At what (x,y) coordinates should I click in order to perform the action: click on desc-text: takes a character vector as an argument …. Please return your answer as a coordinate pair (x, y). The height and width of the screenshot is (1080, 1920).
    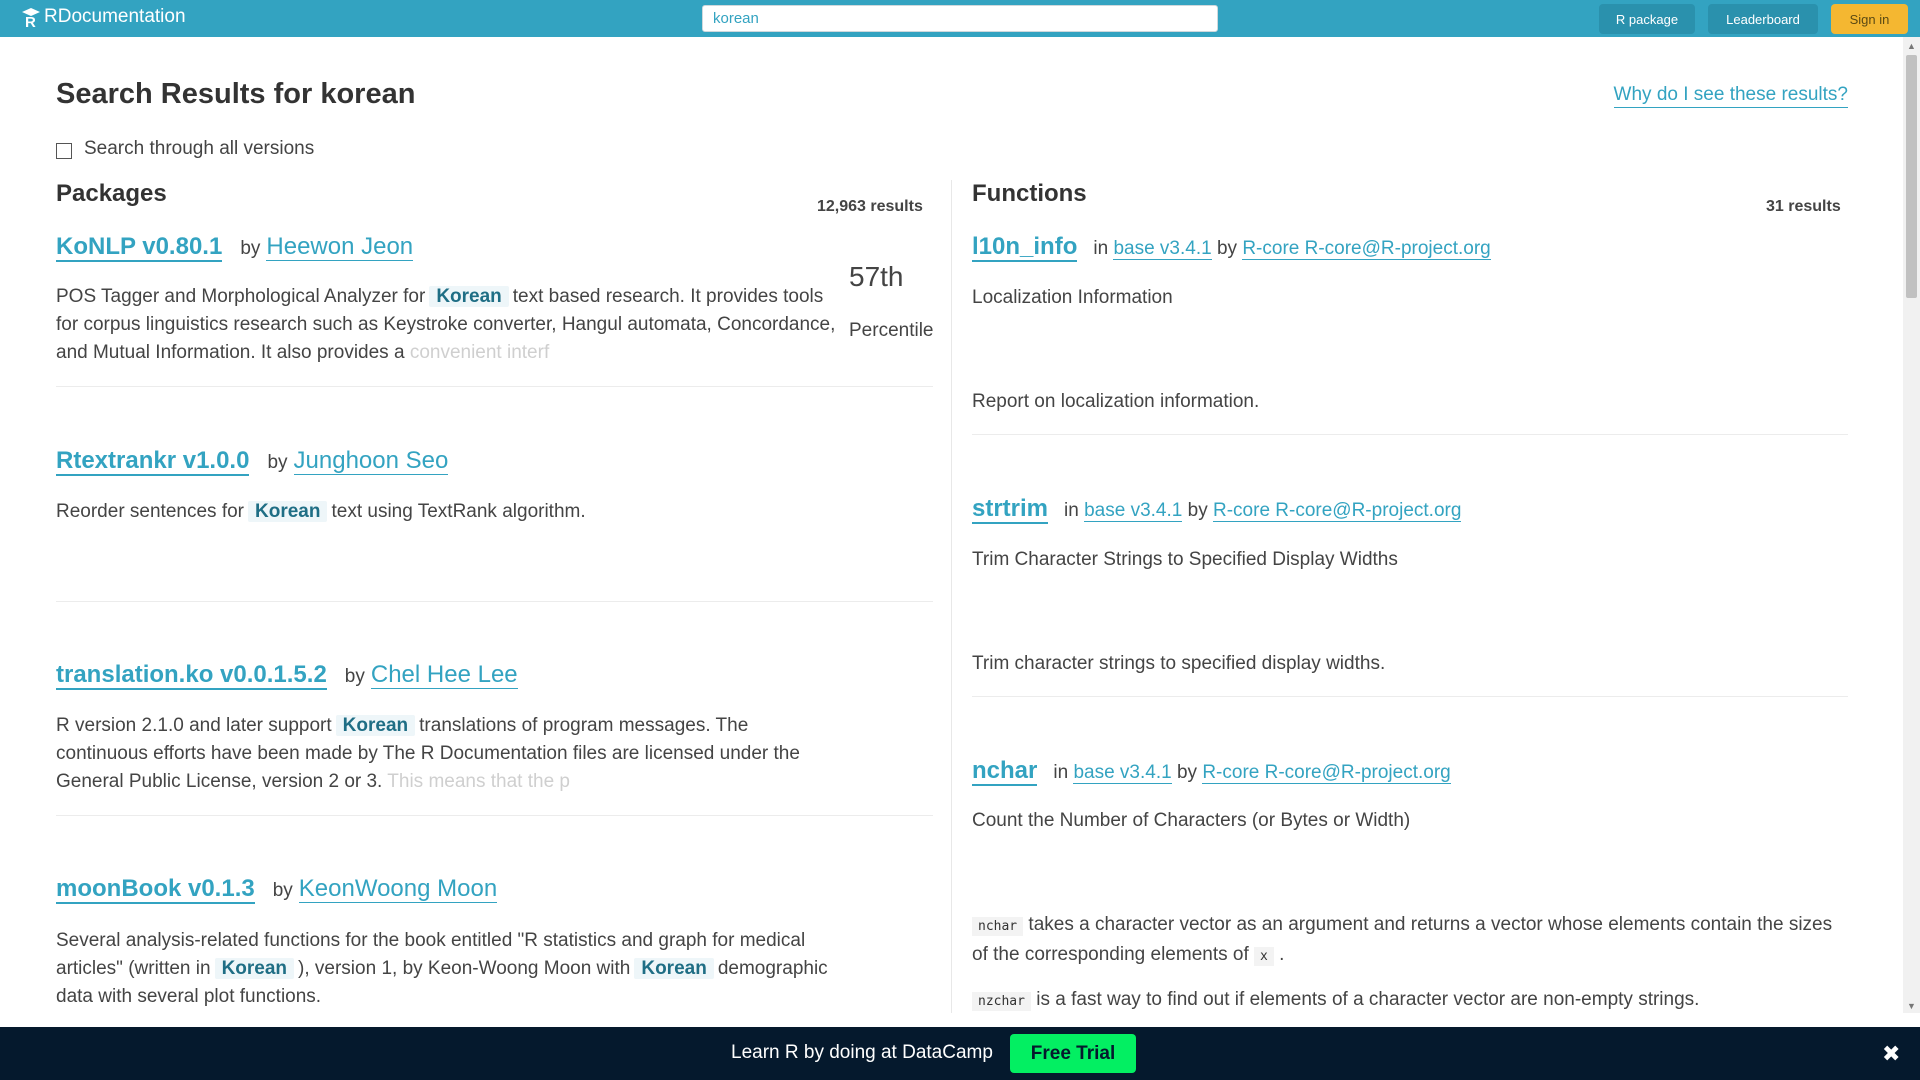
    Looking at the image, I should click on (1402, 939).